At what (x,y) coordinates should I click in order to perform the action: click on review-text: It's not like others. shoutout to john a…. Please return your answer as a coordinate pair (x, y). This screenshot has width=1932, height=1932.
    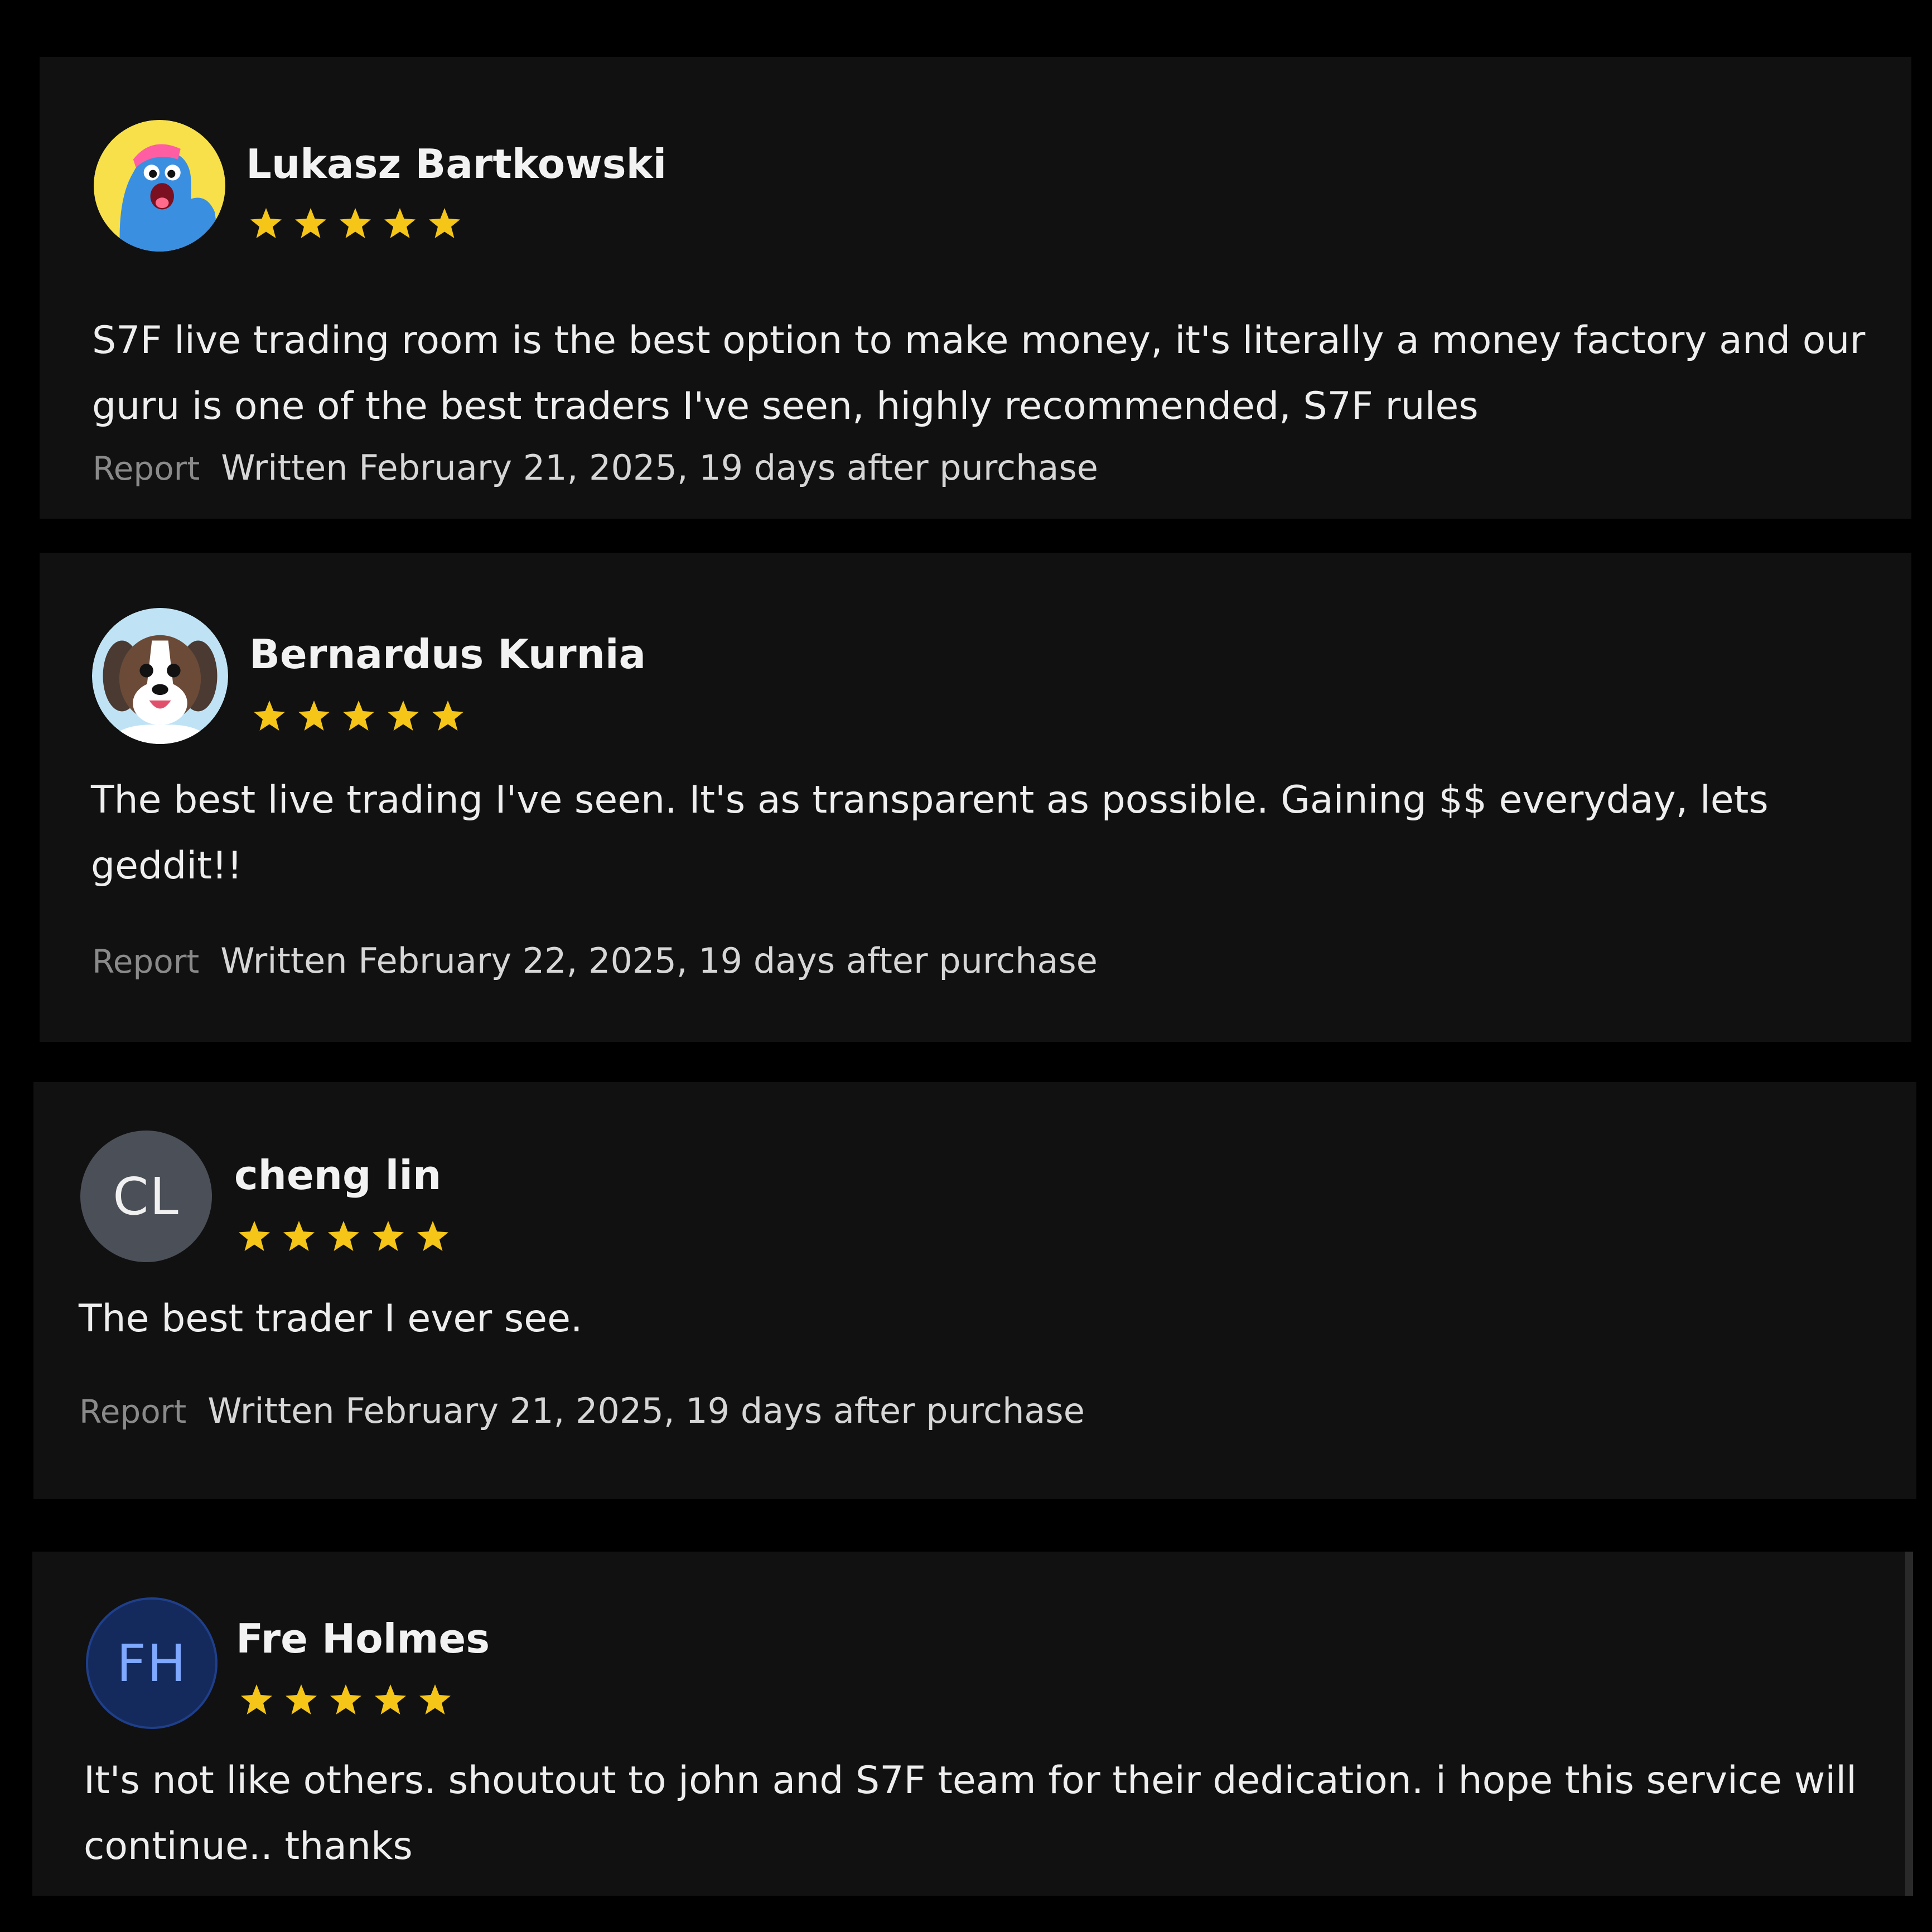
    Looking at the image, I should click on (970, 1813).